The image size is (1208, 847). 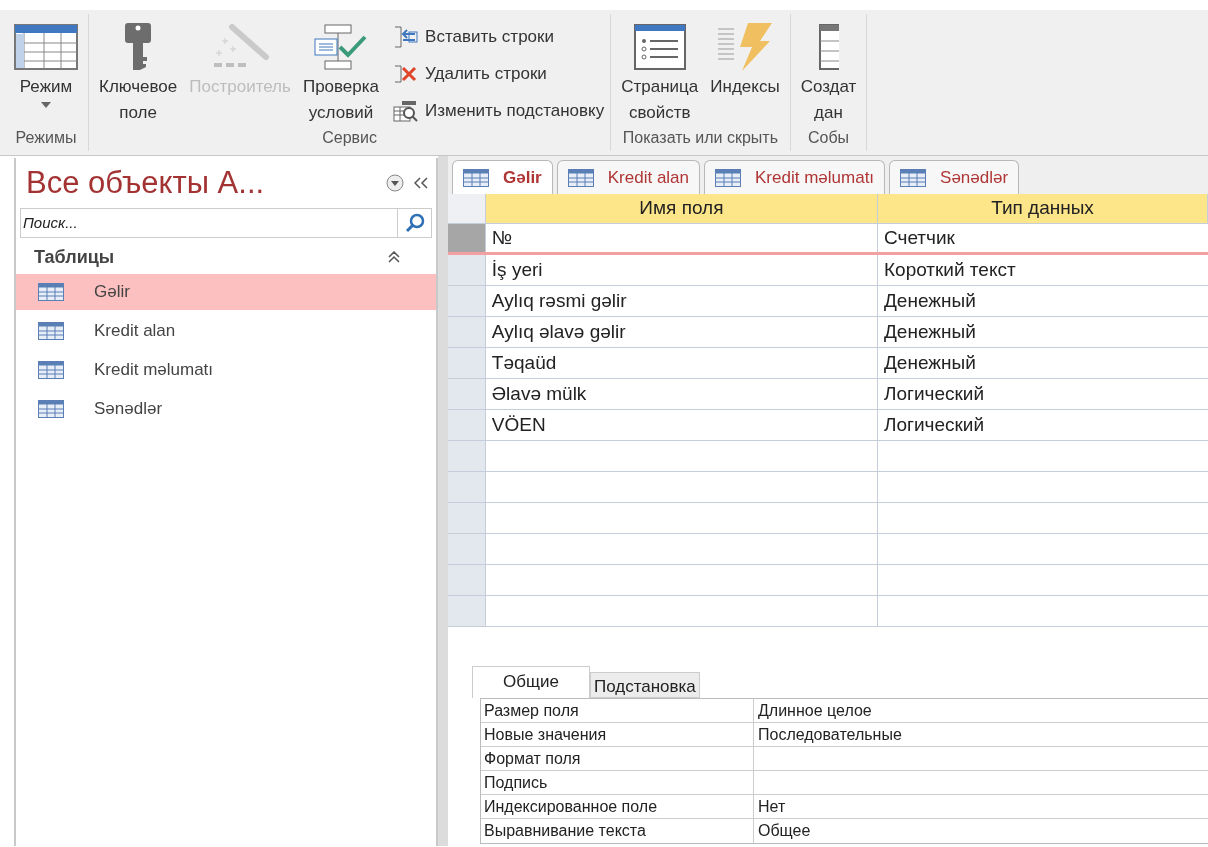 I want to click on property-value: Последовательные, so click(x=981, y=734).